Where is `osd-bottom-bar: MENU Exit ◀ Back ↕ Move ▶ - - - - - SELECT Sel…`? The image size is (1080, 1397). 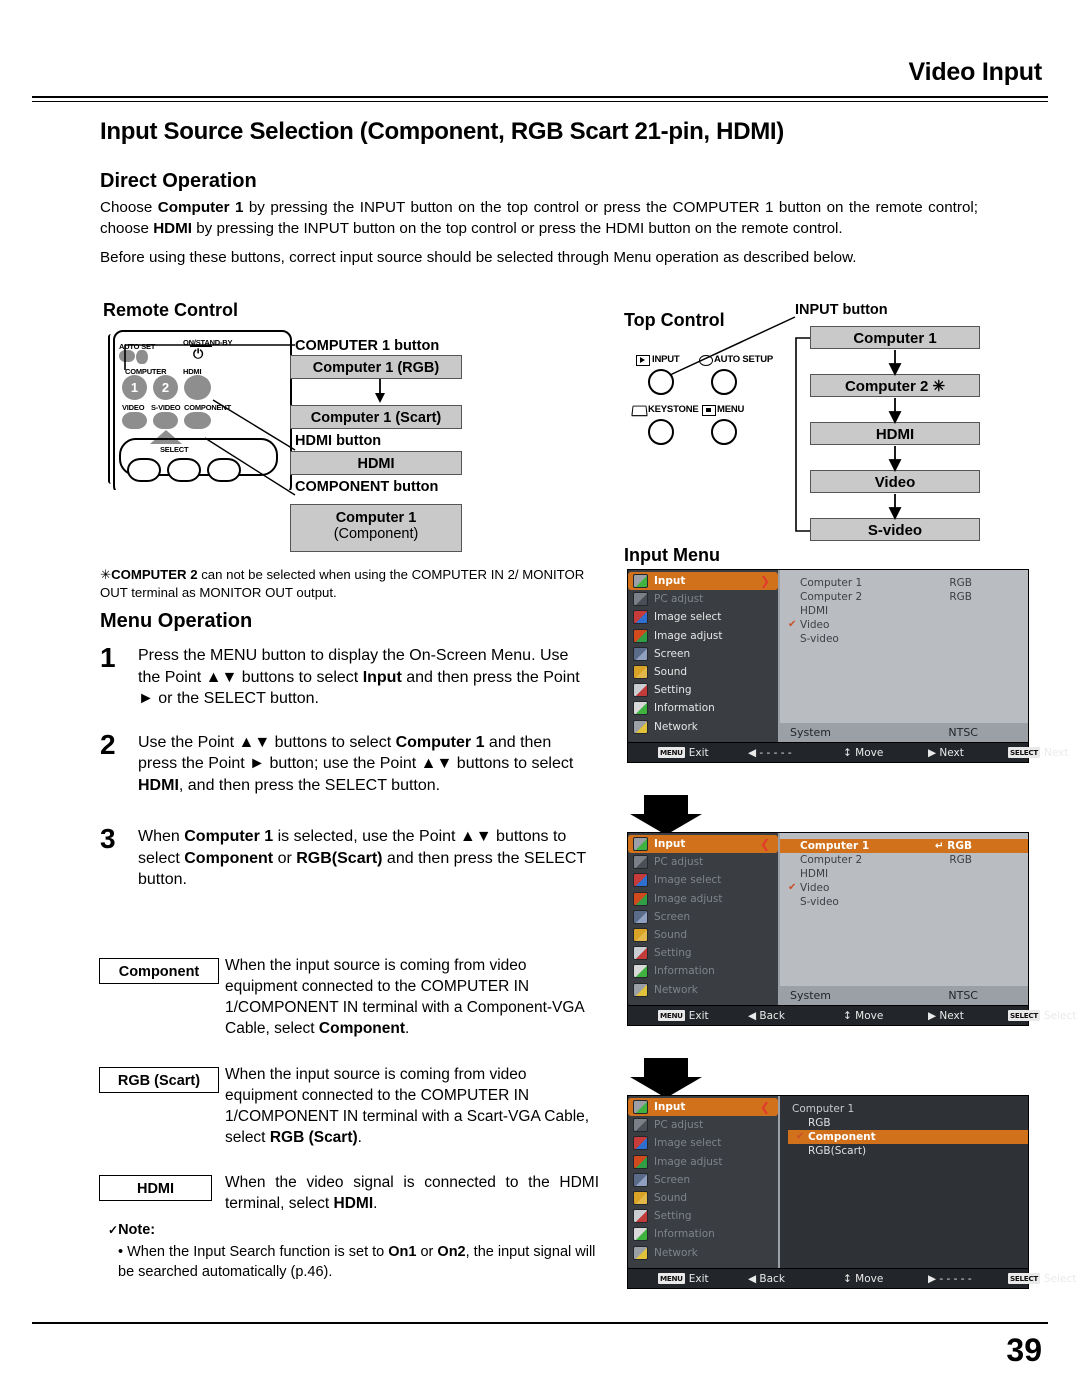 osd-bottom-bar: MENU Exit ◀ Back ↕ Move ▶ - - - - - SELECT Sel… is located at coordinates (852, 1278).